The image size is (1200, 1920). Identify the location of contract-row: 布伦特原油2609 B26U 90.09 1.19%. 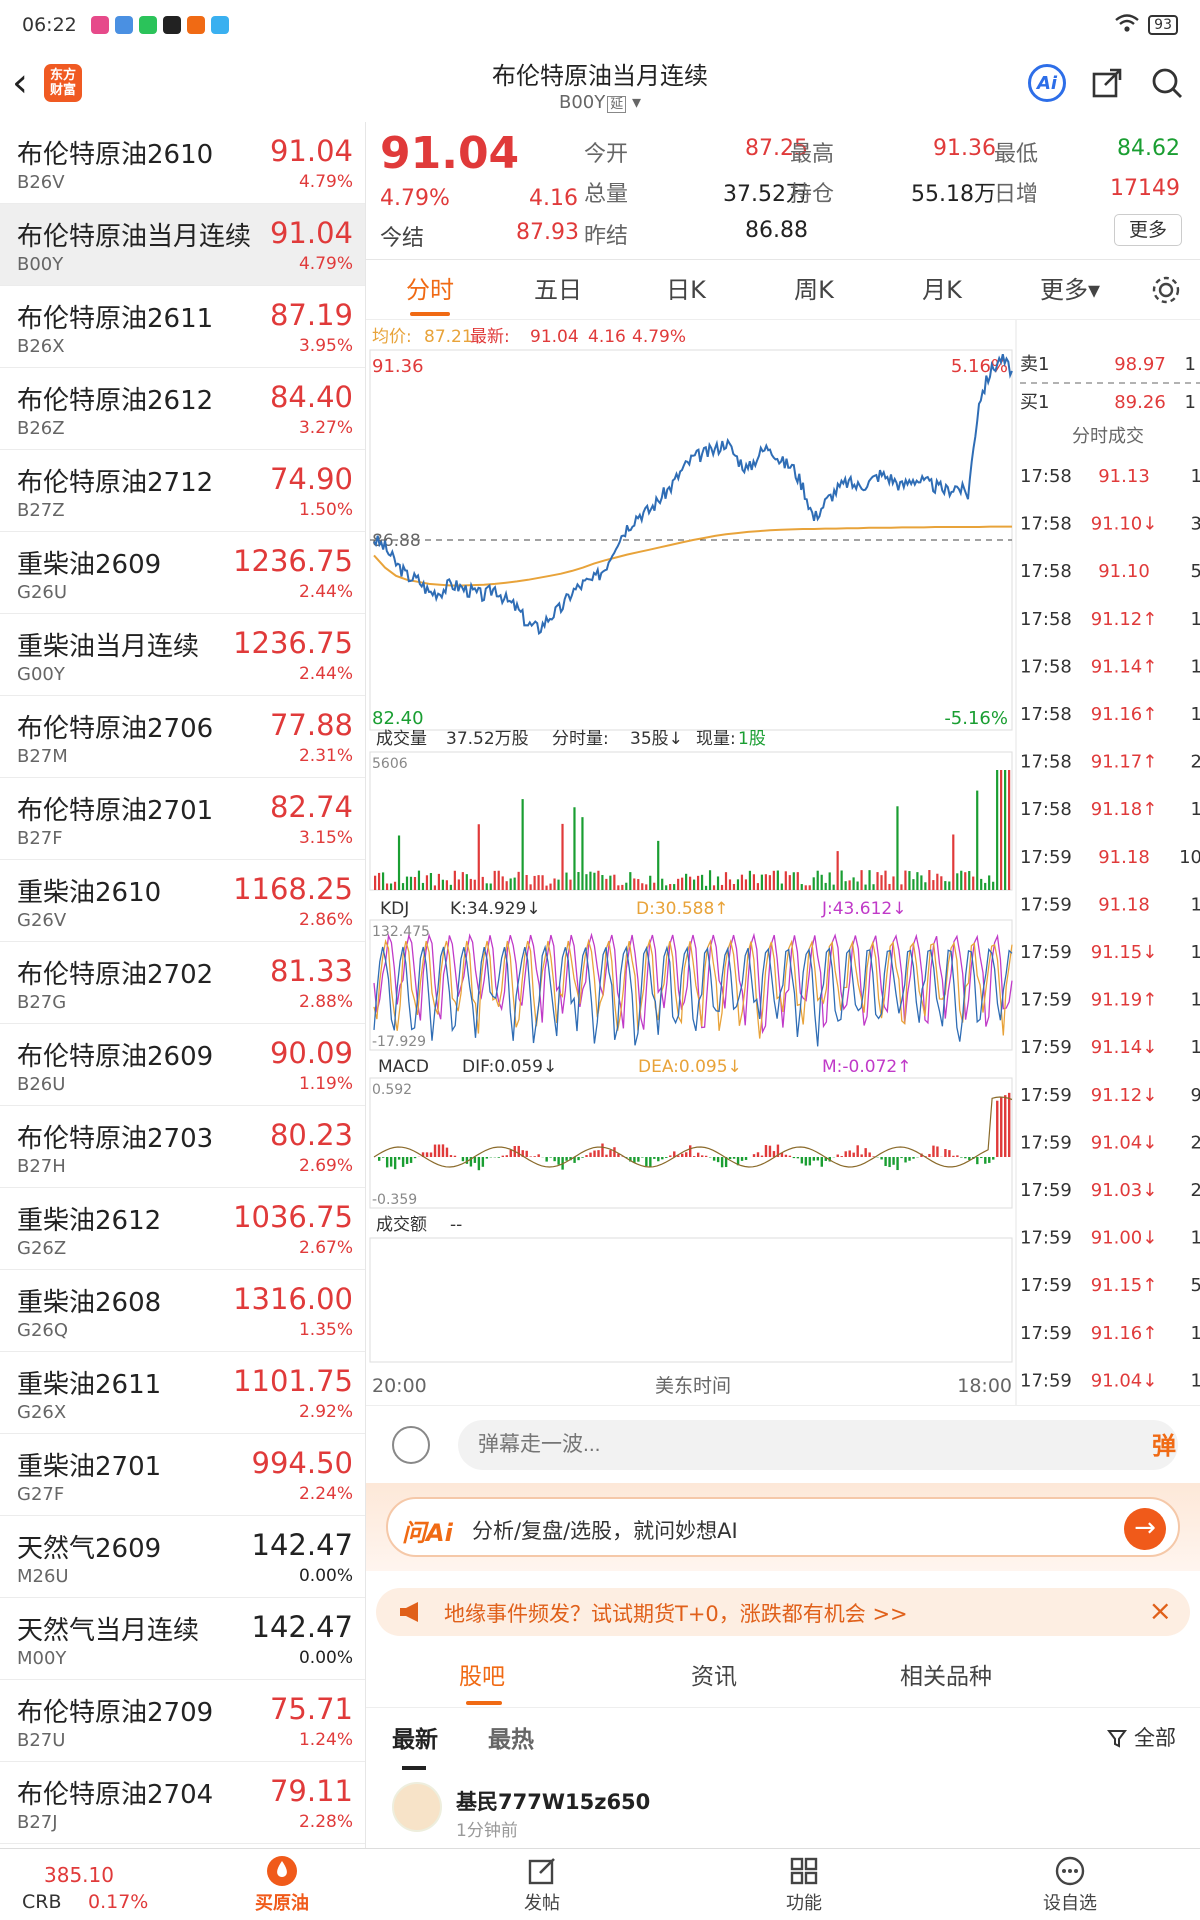
(182, 1065).